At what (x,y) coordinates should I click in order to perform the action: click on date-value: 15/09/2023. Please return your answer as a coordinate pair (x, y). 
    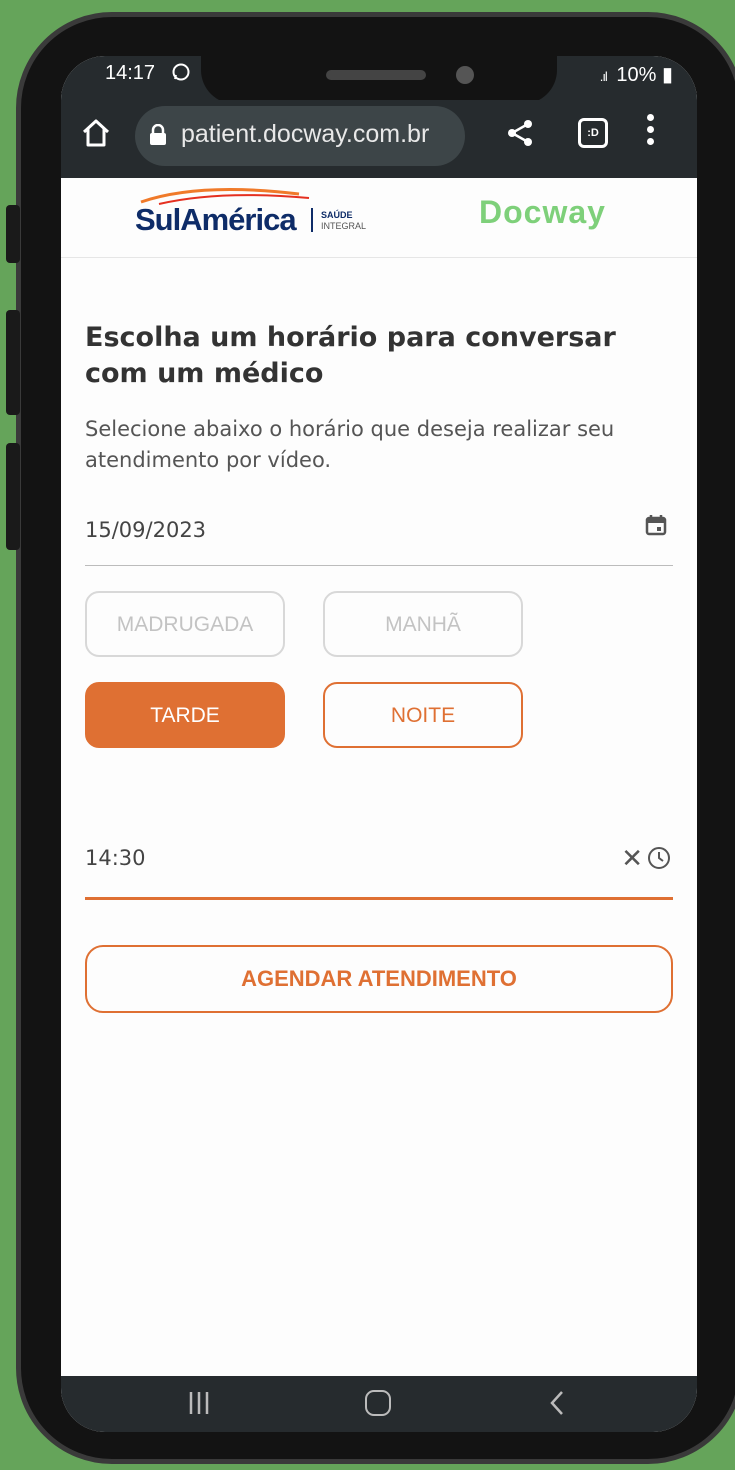
    Looking at the image, I should click on (146, 530).